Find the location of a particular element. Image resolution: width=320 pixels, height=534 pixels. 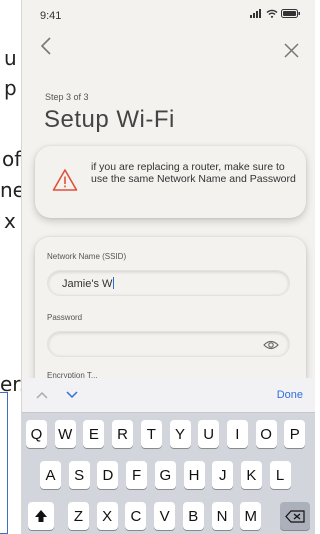

delete-key is located at coordinates (295, 516).